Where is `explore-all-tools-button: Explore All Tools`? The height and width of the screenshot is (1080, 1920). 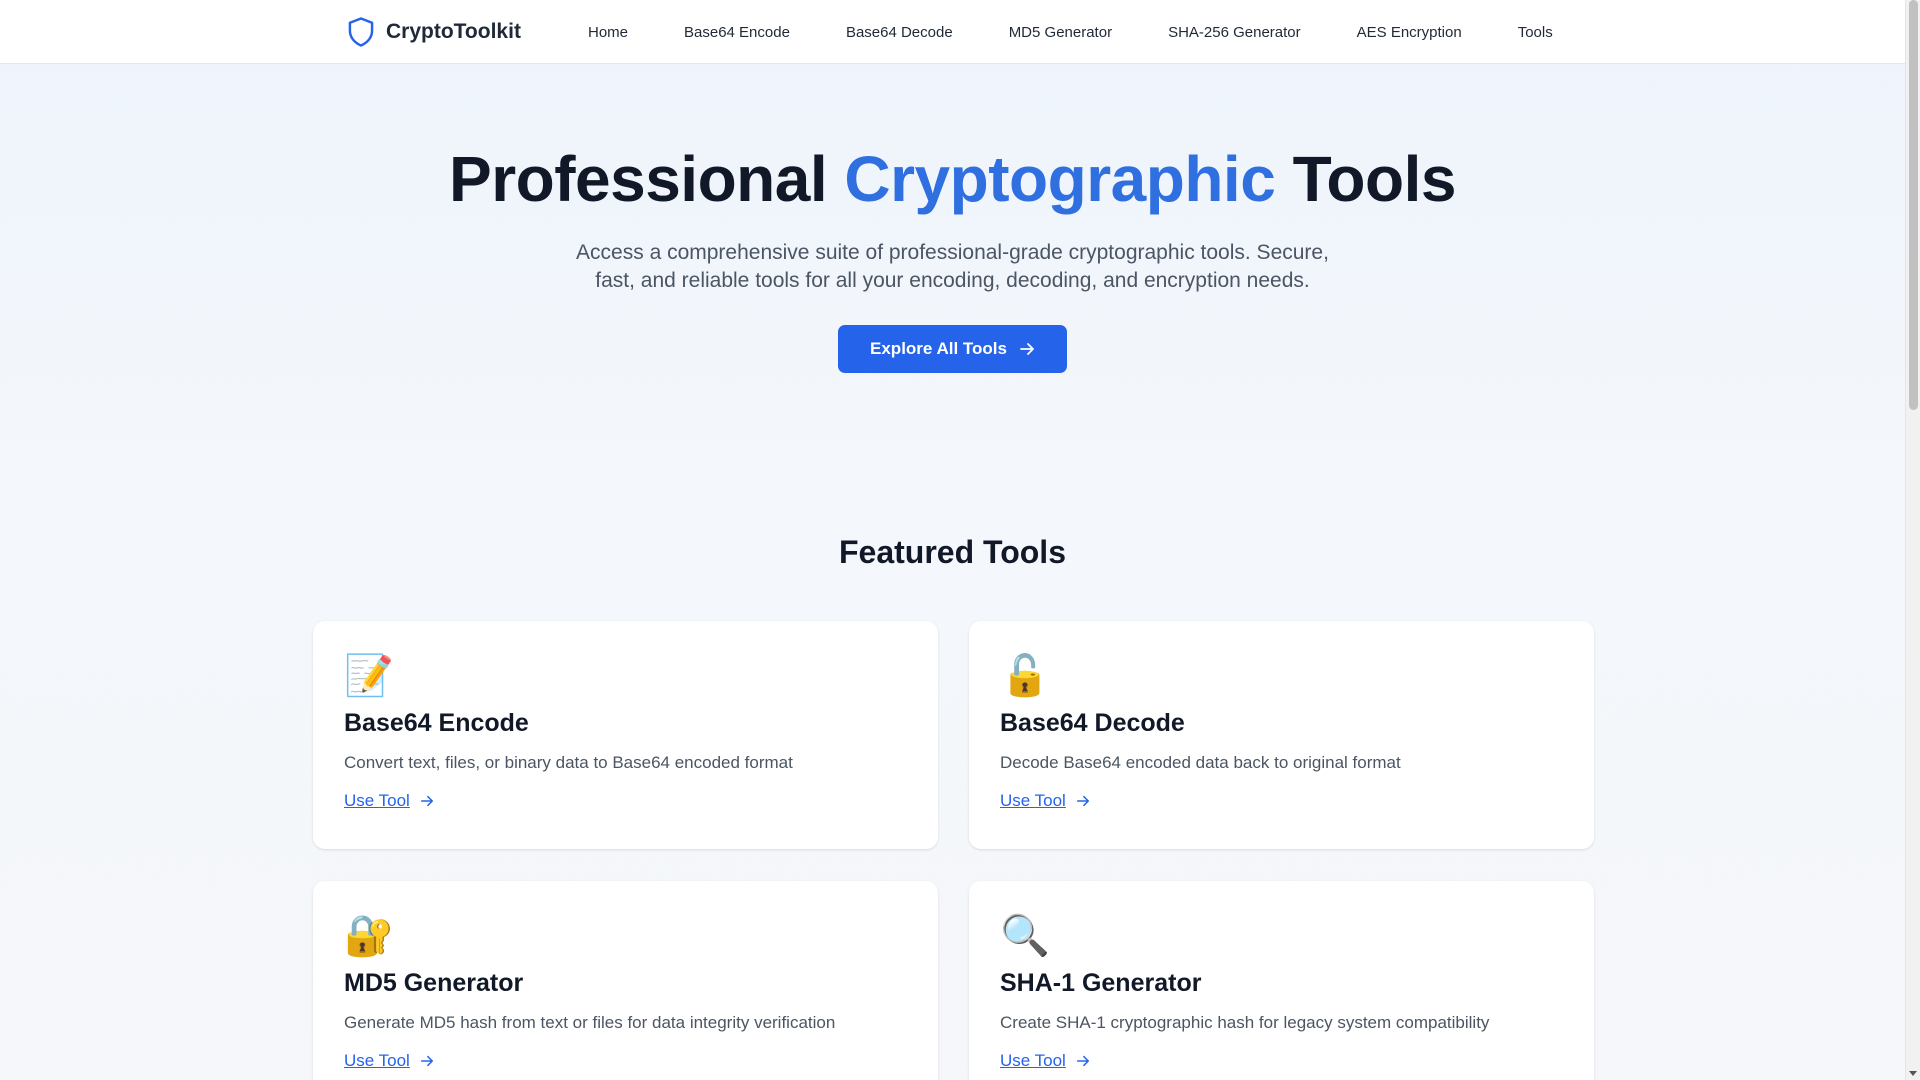
explore-all-tools-button: Explore All Tools is located at coordinates (952, 349).